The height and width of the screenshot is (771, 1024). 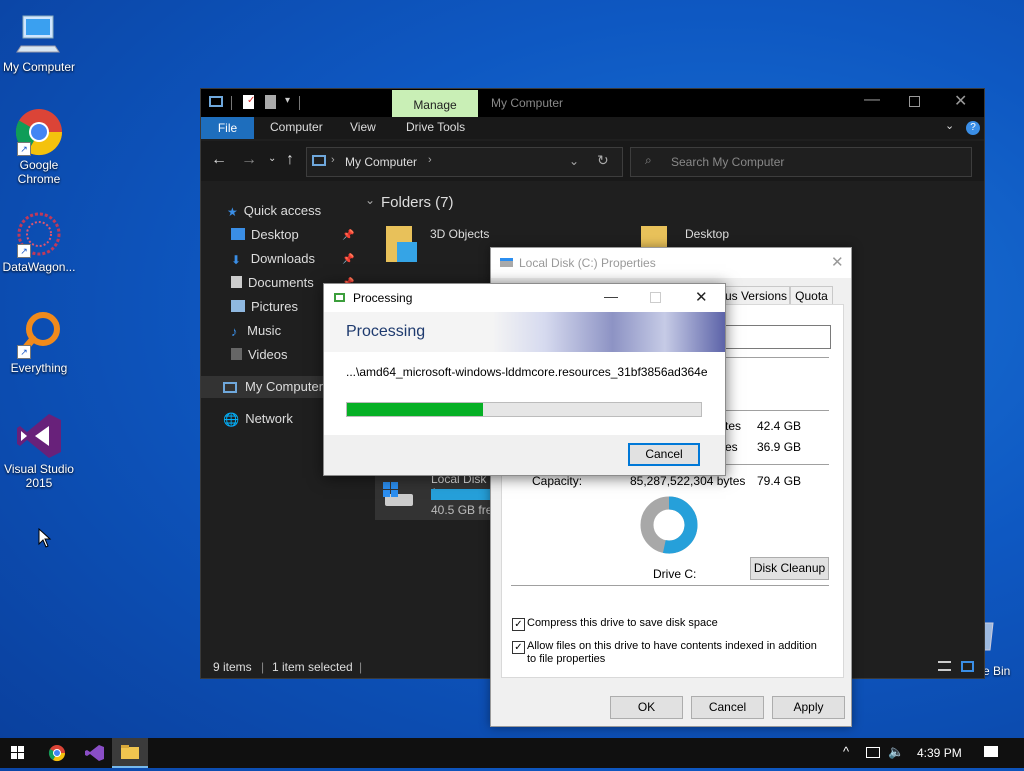 I want to click on visual-studio-icon, so click(x=39, y=436).